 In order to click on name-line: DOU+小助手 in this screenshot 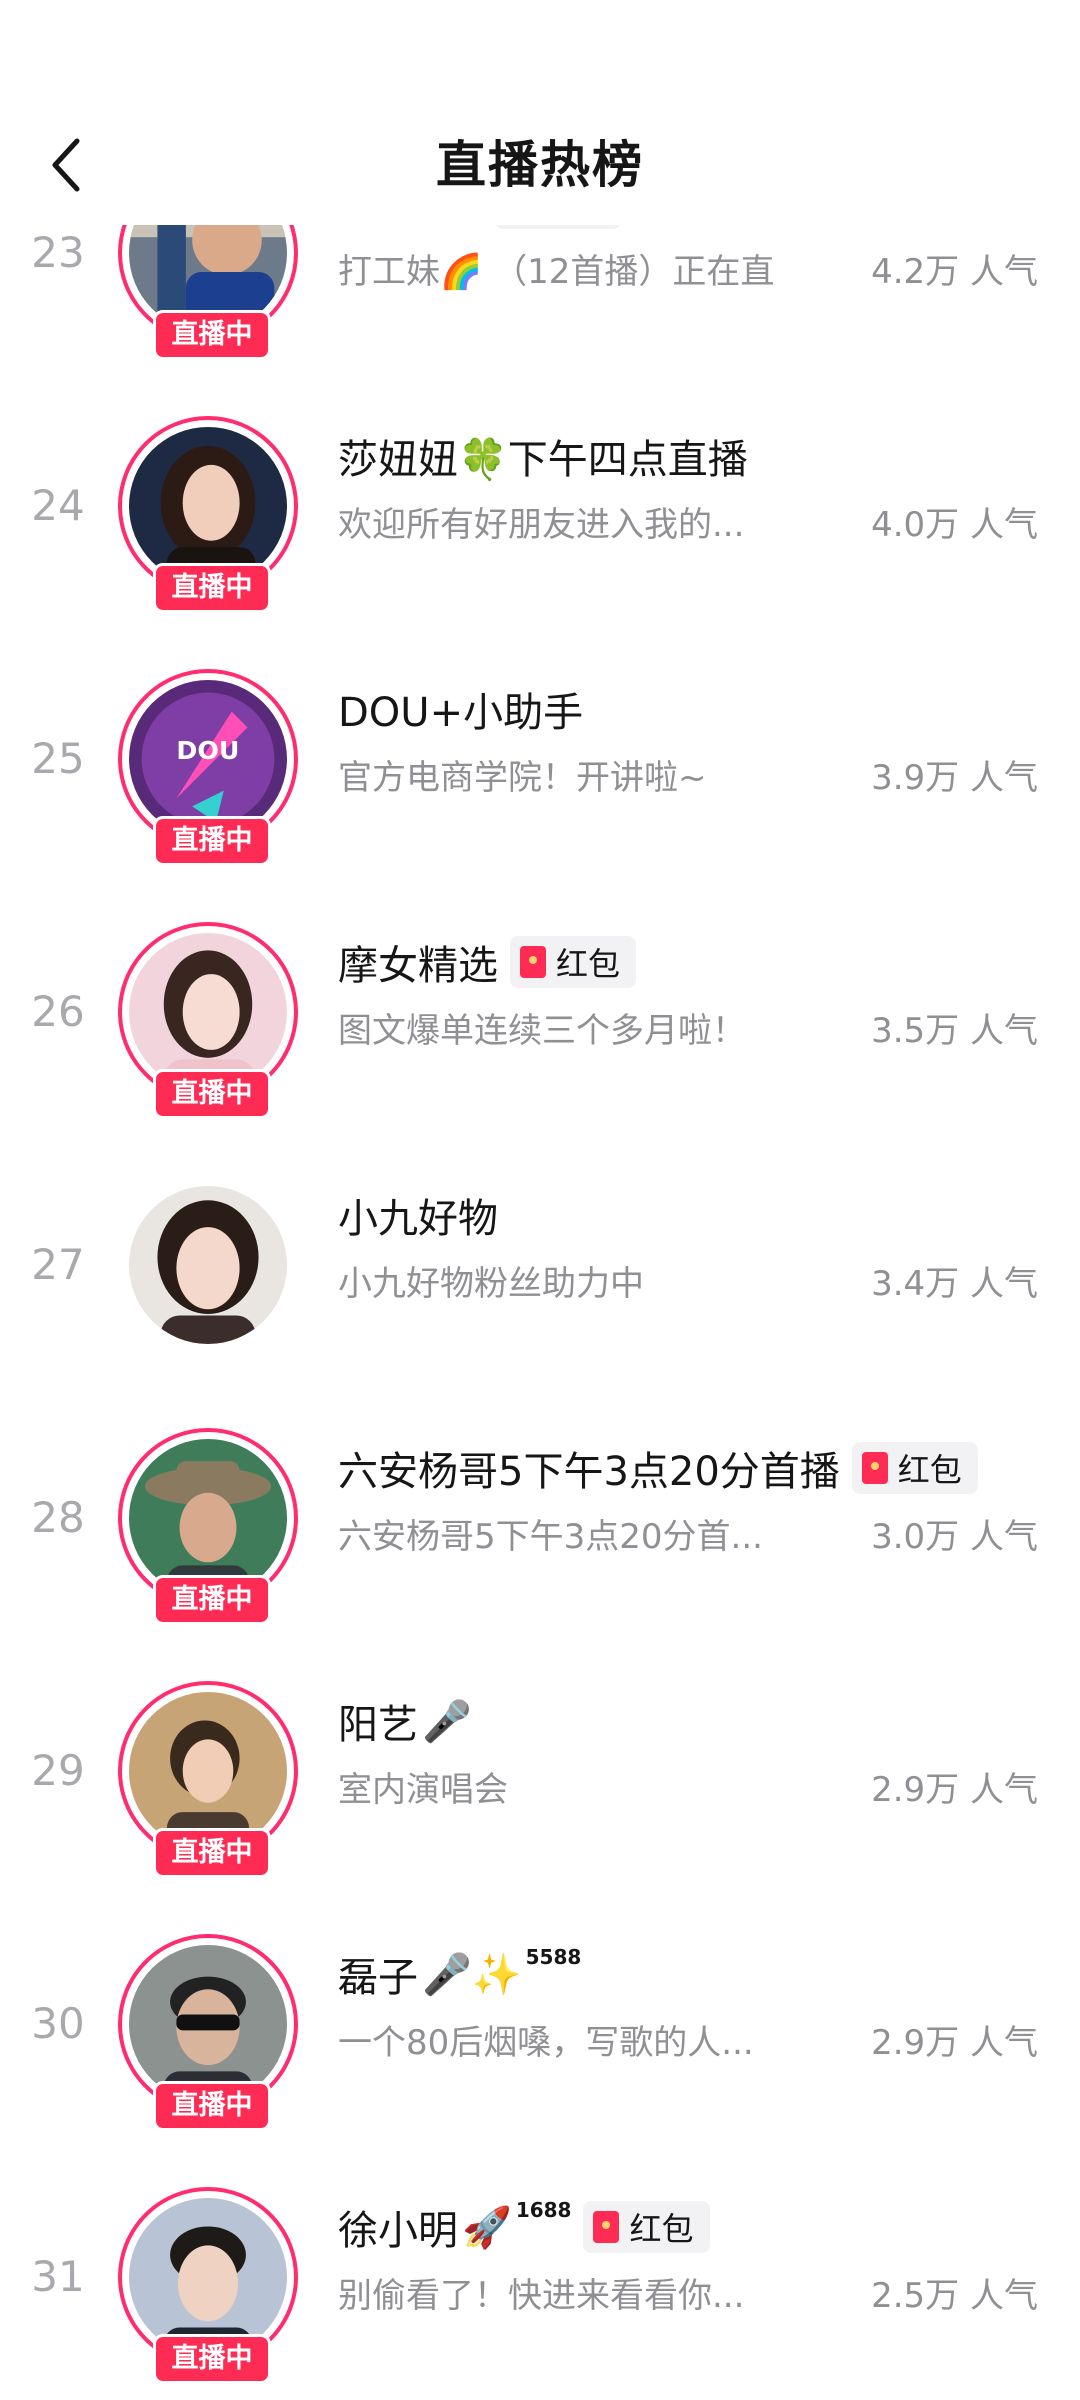, I will do `click(460, 709)`.